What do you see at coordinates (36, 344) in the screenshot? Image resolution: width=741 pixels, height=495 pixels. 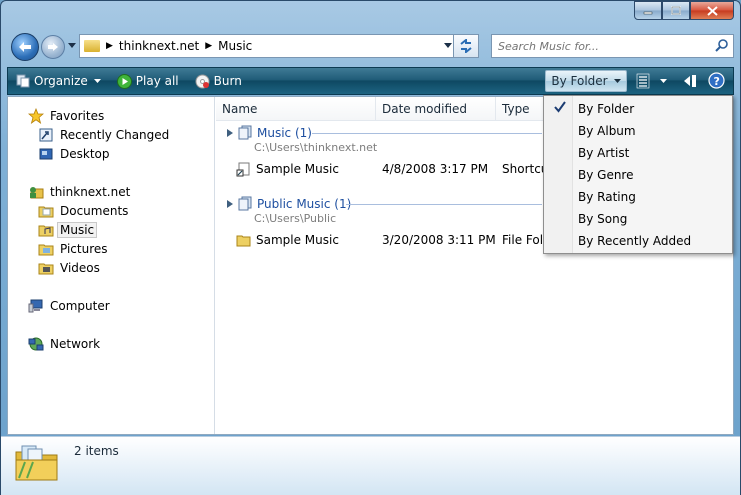 I see `network-icon` at bounding box center [36, 344].